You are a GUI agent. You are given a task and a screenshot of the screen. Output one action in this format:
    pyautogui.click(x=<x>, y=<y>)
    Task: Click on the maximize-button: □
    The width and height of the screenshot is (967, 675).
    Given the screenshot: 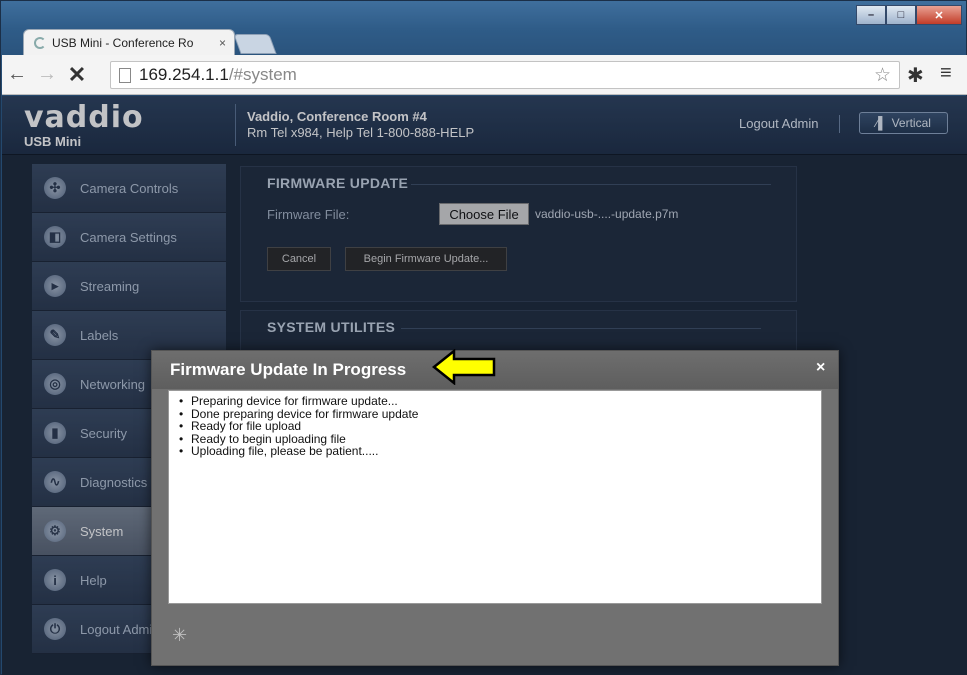 What is the action you would take?
    pyautogui.click(x=901, y=15)
    